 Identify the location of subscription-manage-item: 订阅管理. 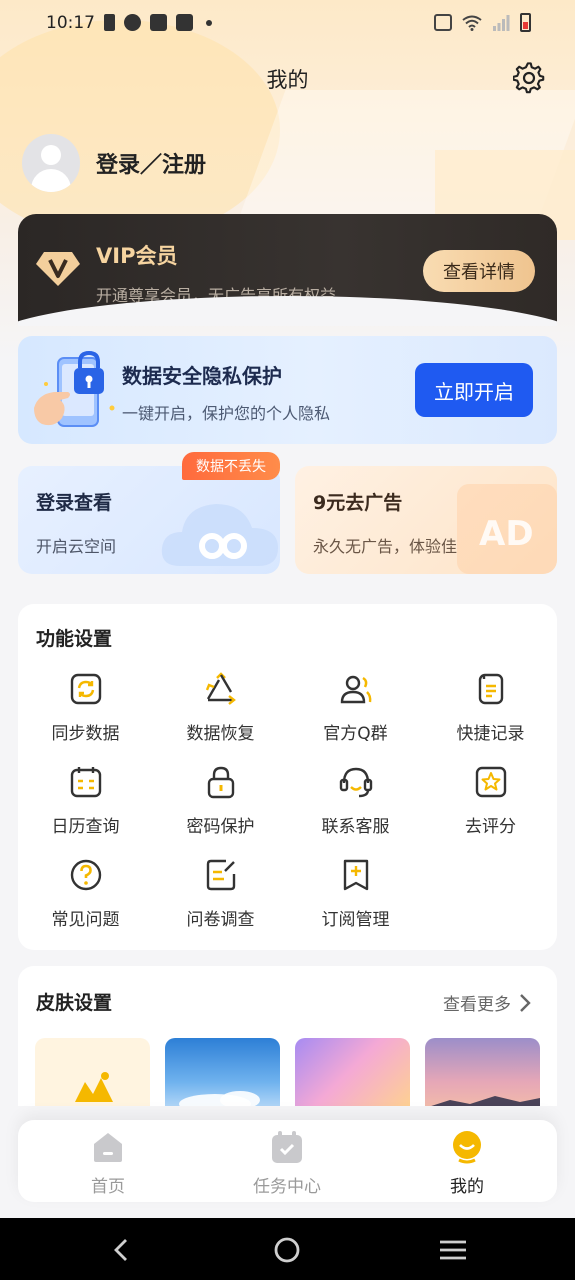
(355, 898).